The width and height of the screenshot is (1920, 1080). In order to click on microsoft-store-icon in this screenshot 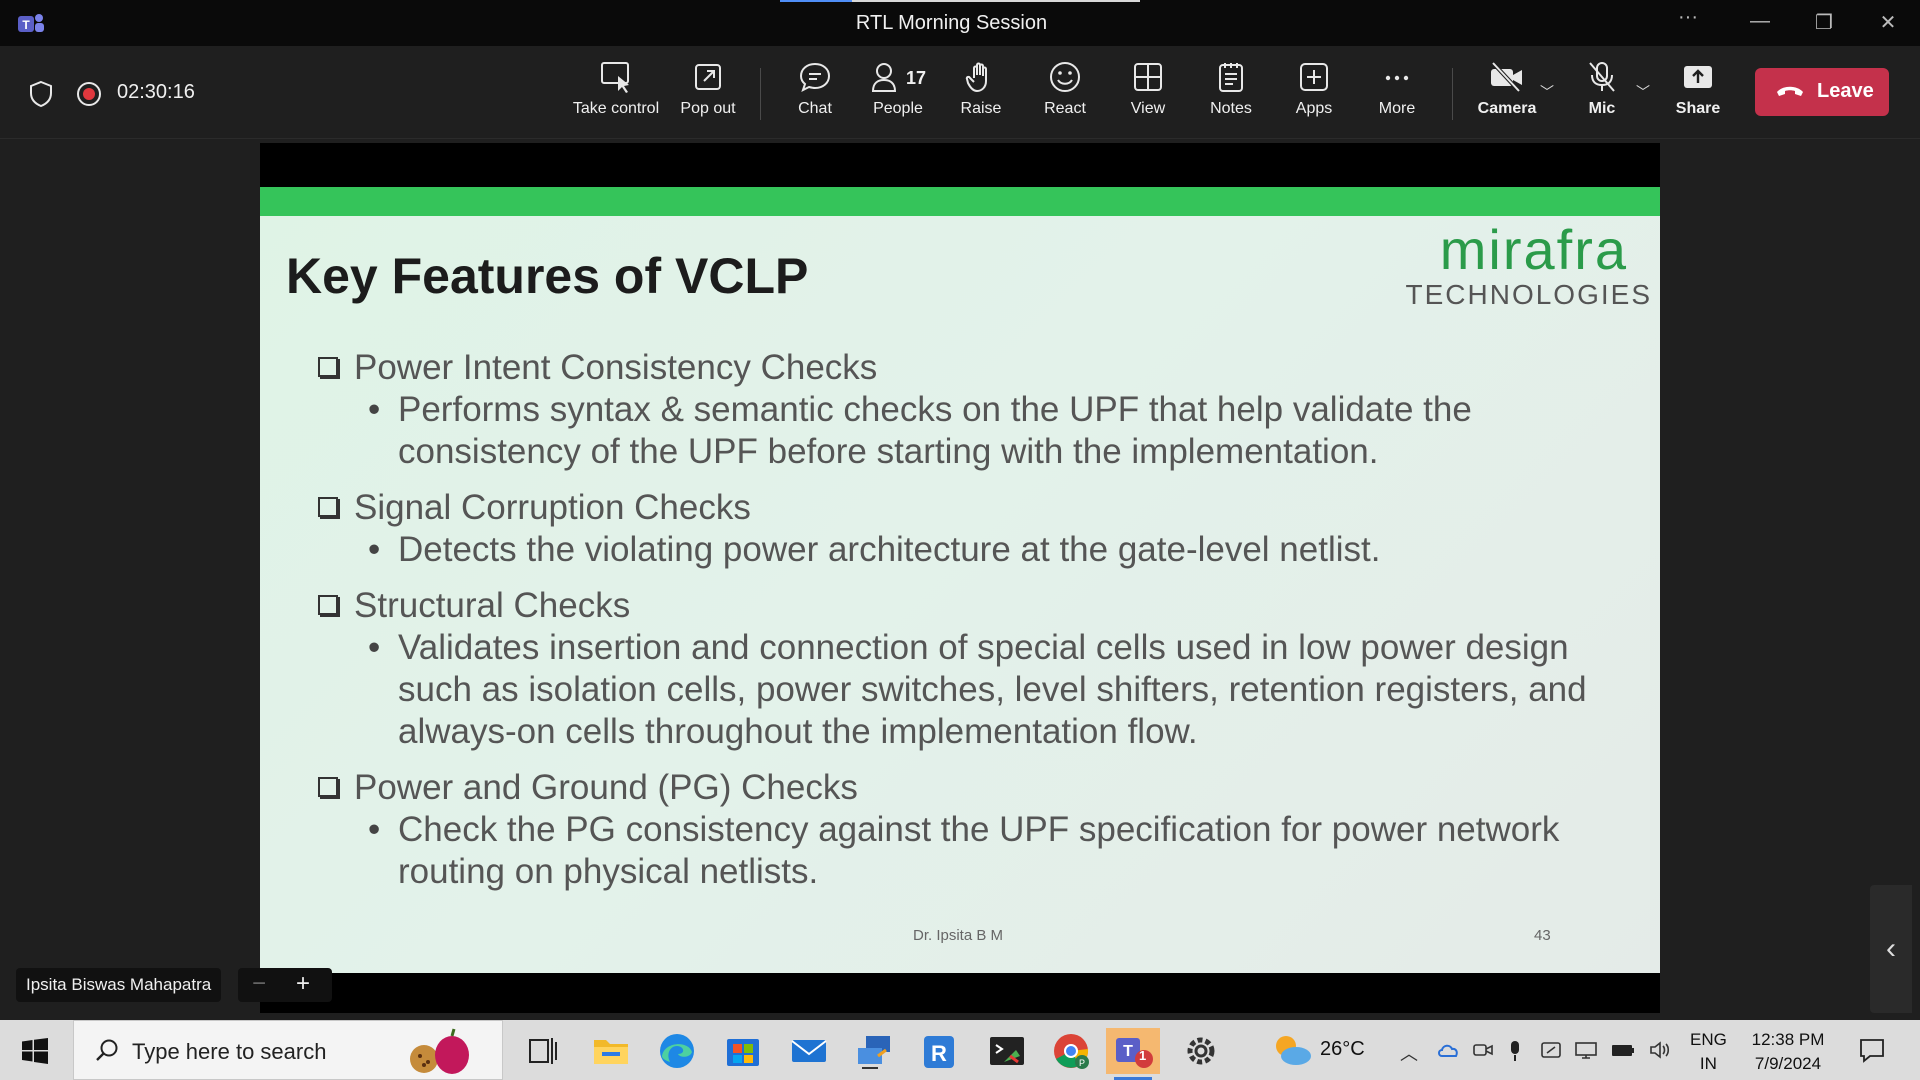, I will do `click(743, 1051)`.